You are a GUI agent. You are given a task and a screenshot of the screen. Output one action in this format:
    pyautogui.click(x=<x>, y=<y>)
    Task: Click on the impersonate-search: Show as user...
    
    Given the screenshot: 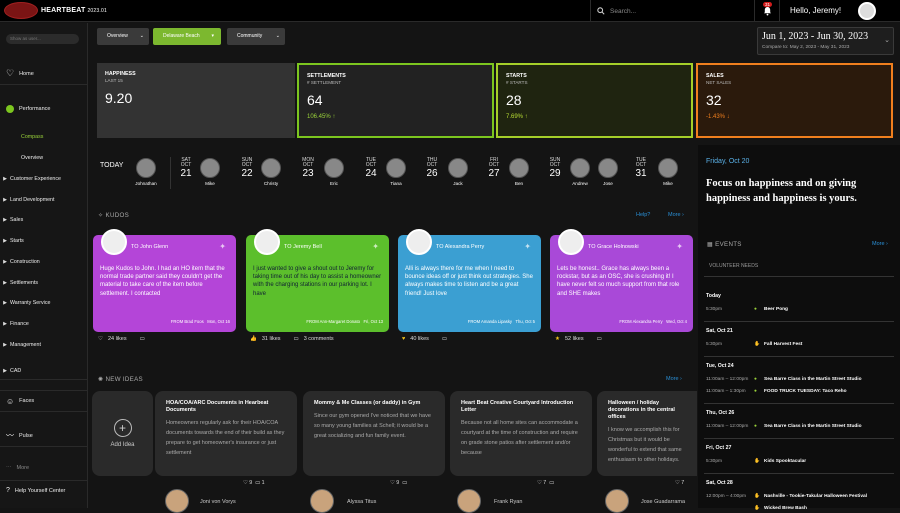 What is the action you would take?
    pyautogui.click(x=42, y=39)
    